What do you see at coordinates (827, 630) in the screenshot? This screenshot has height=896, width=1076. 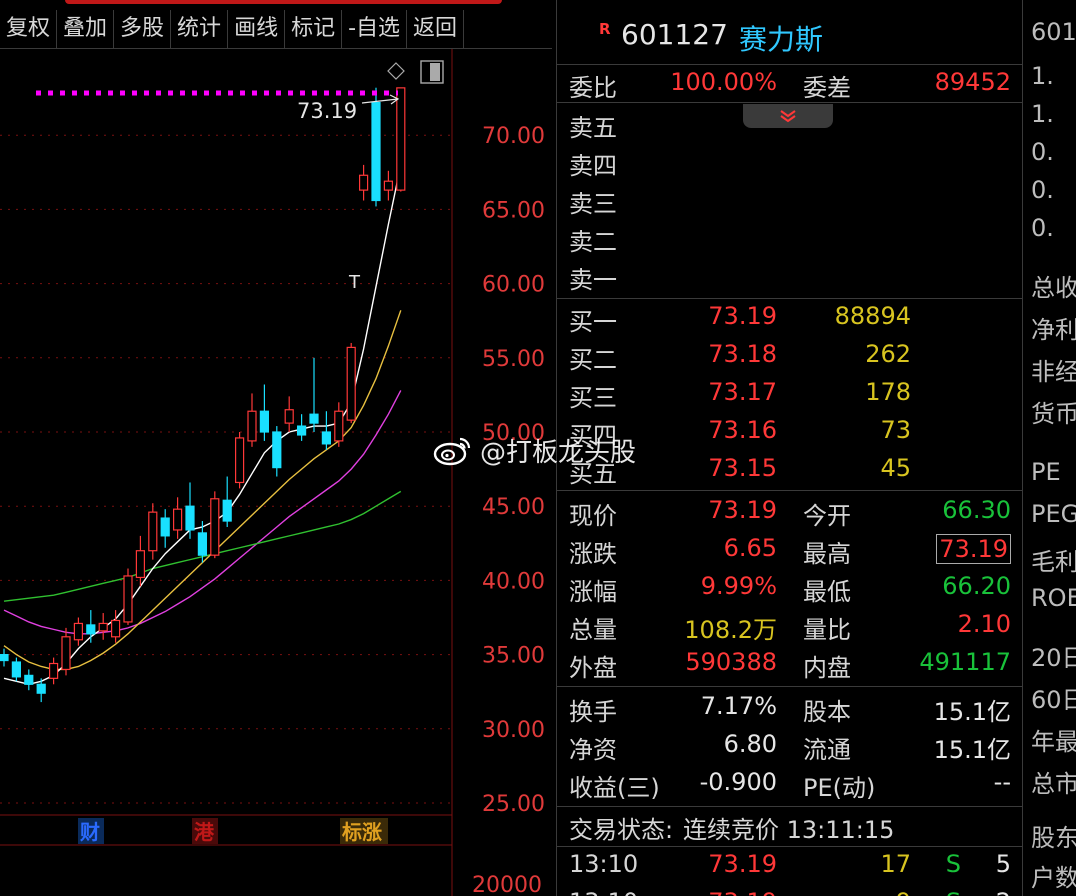 I see `quote-label: 量比` at bounding box center [827, 630].